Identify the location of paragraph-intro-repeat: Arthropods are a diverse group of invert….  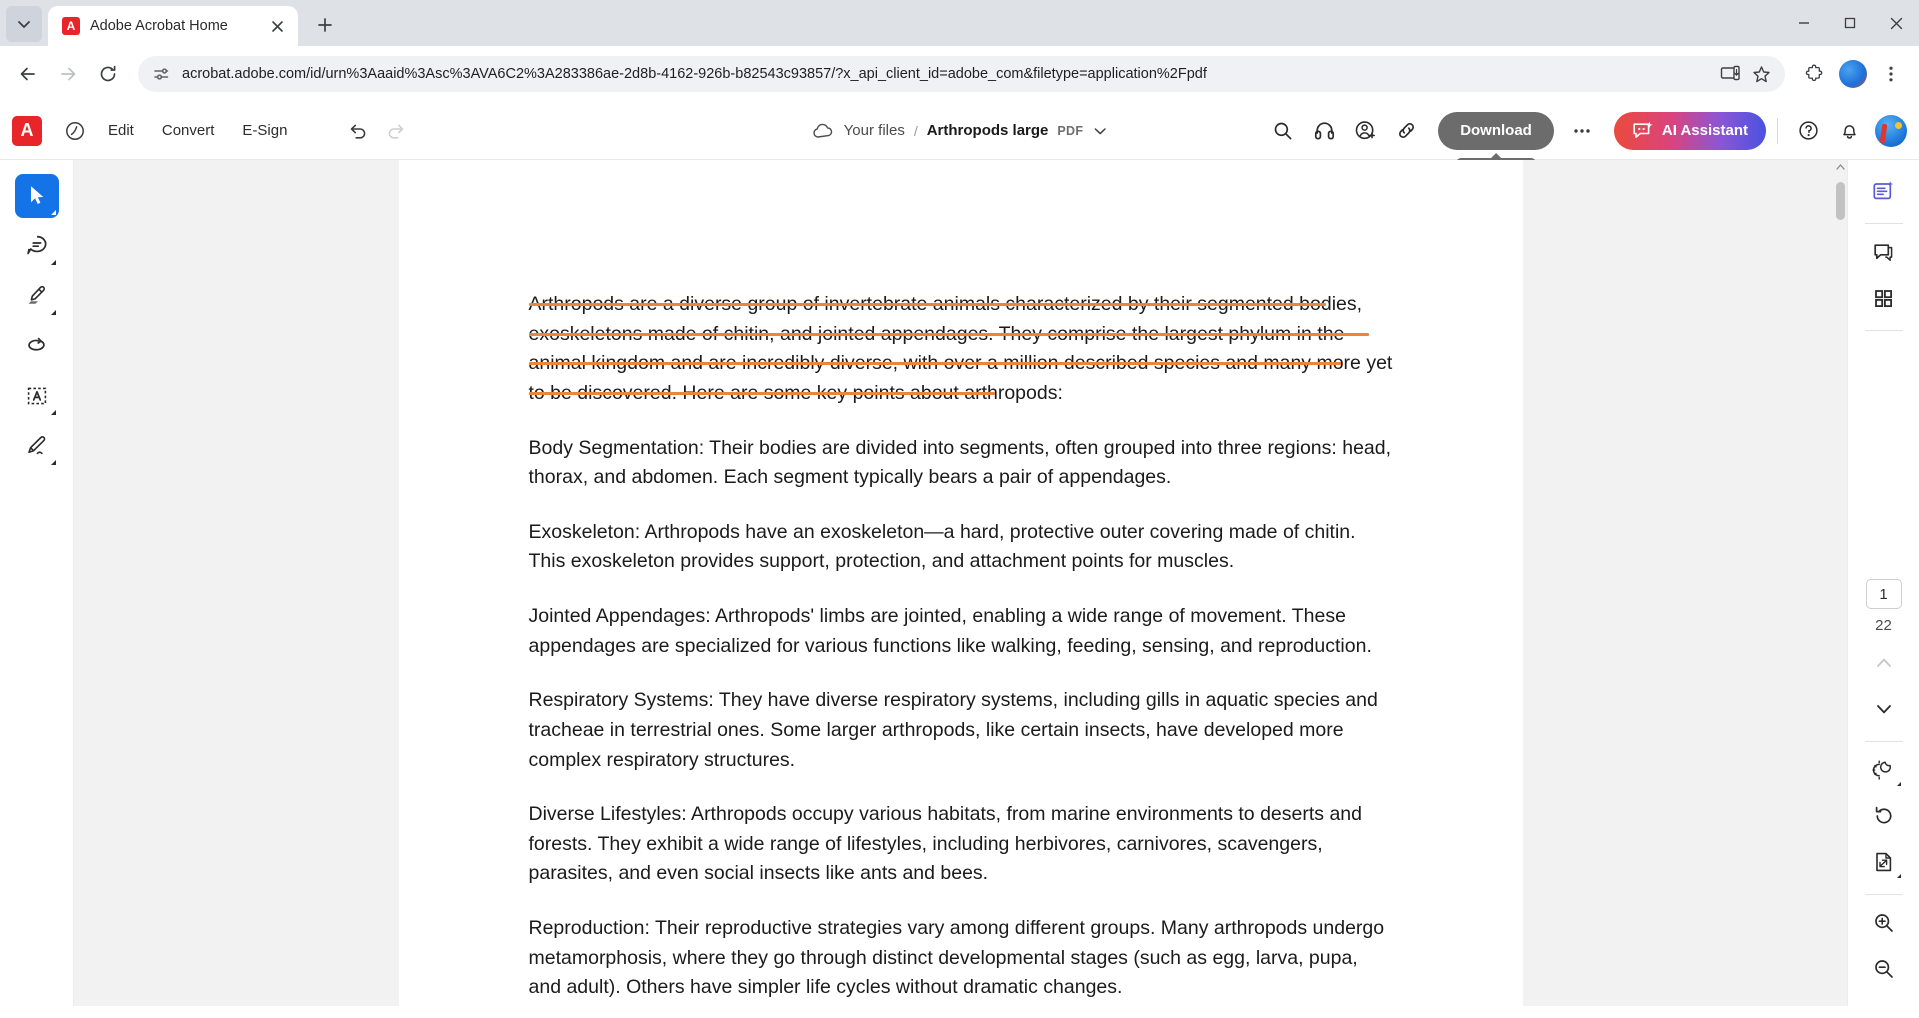
(961, 1005).